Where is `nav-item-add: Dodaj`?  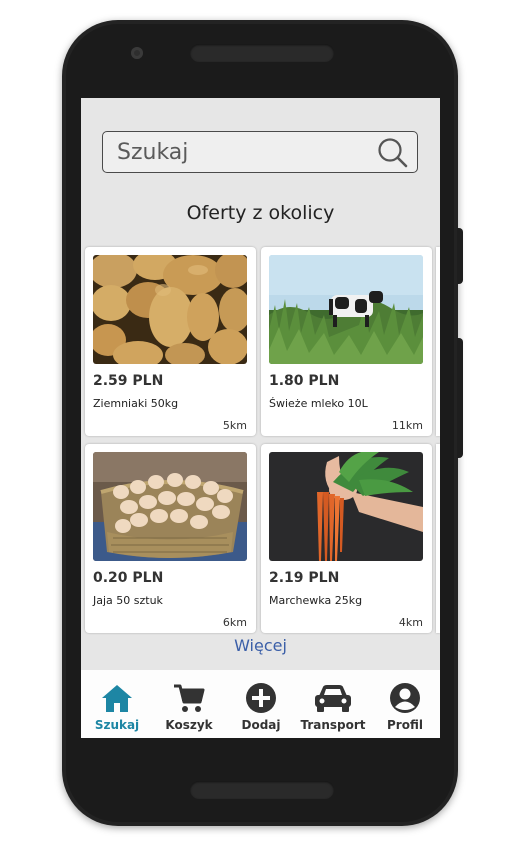
nav-item-add: Dodaj is located at coordinates (261, 704).